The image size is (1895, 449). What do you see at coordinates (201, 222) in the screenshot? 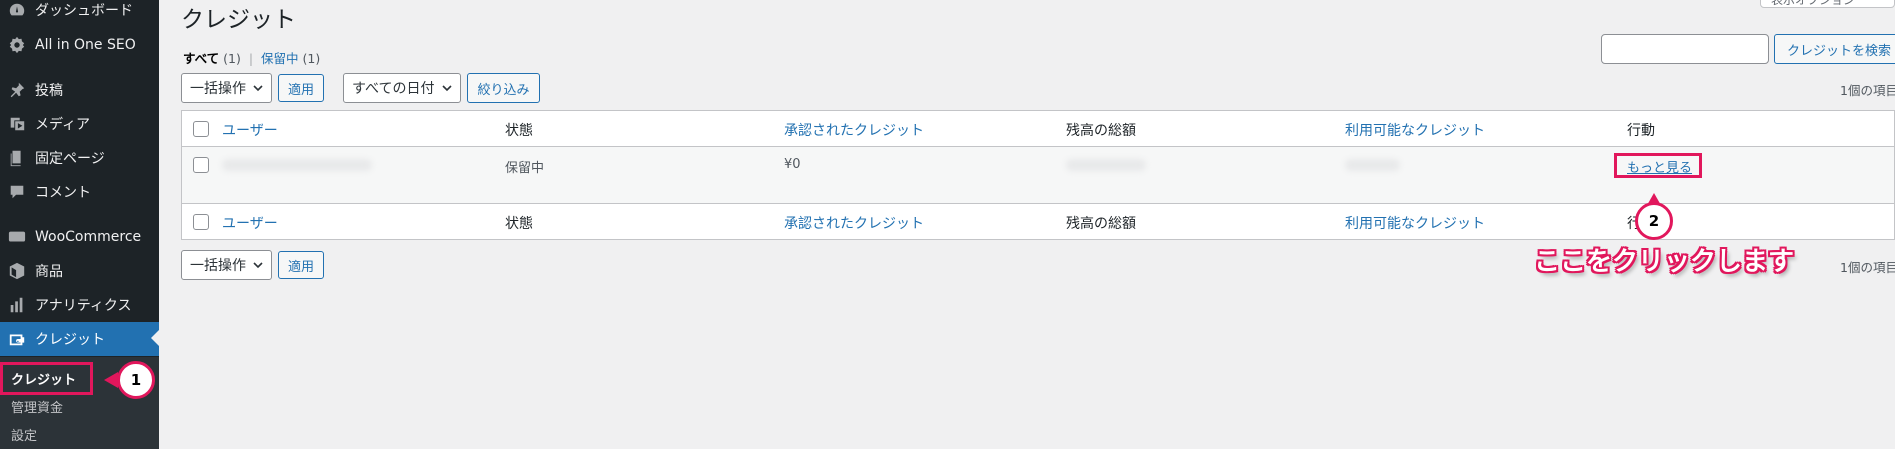
I see `select-all-checkbox-footer` at bounding box center [201, 222].